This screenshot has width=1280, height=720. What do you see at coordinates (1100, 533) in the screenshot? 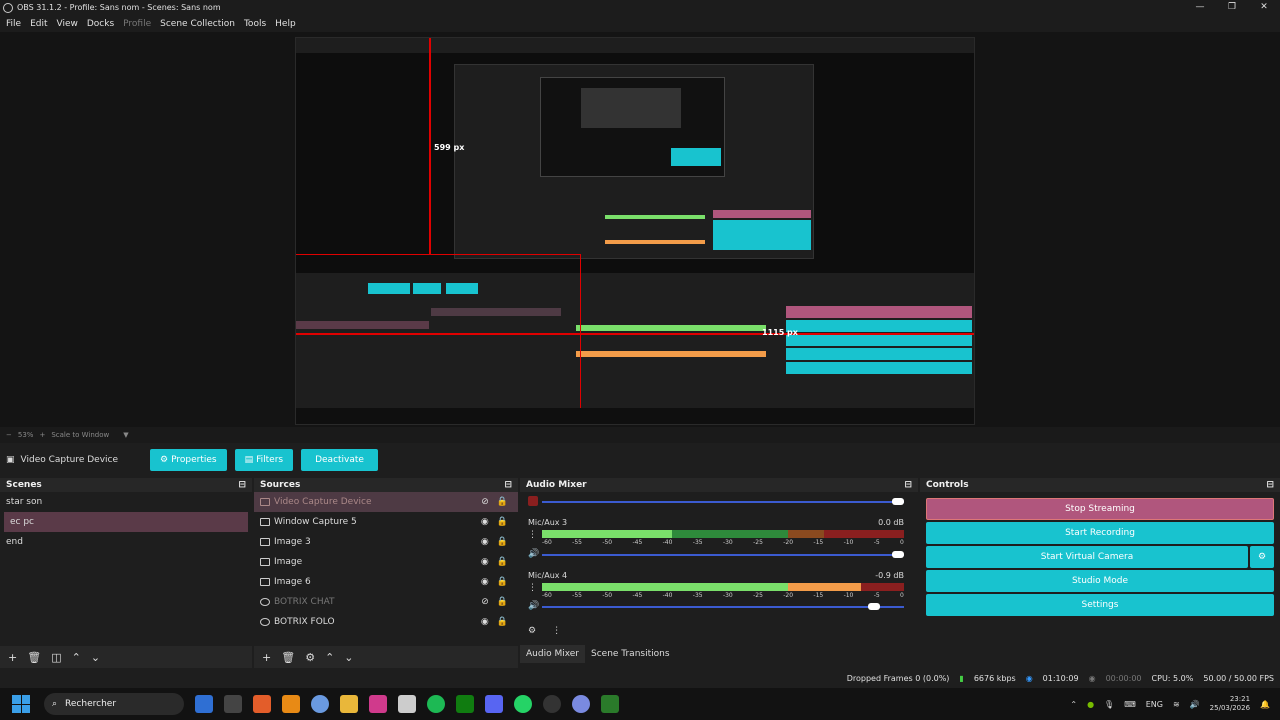
I see `start-recording-button: Start Recording` at bounding box center [1100, 533].